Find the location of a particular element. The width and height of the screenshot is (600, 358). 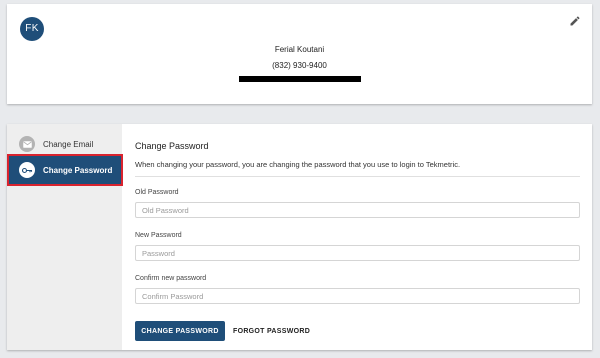

old-password-label: Old Password is located at coordinates (157, 192).